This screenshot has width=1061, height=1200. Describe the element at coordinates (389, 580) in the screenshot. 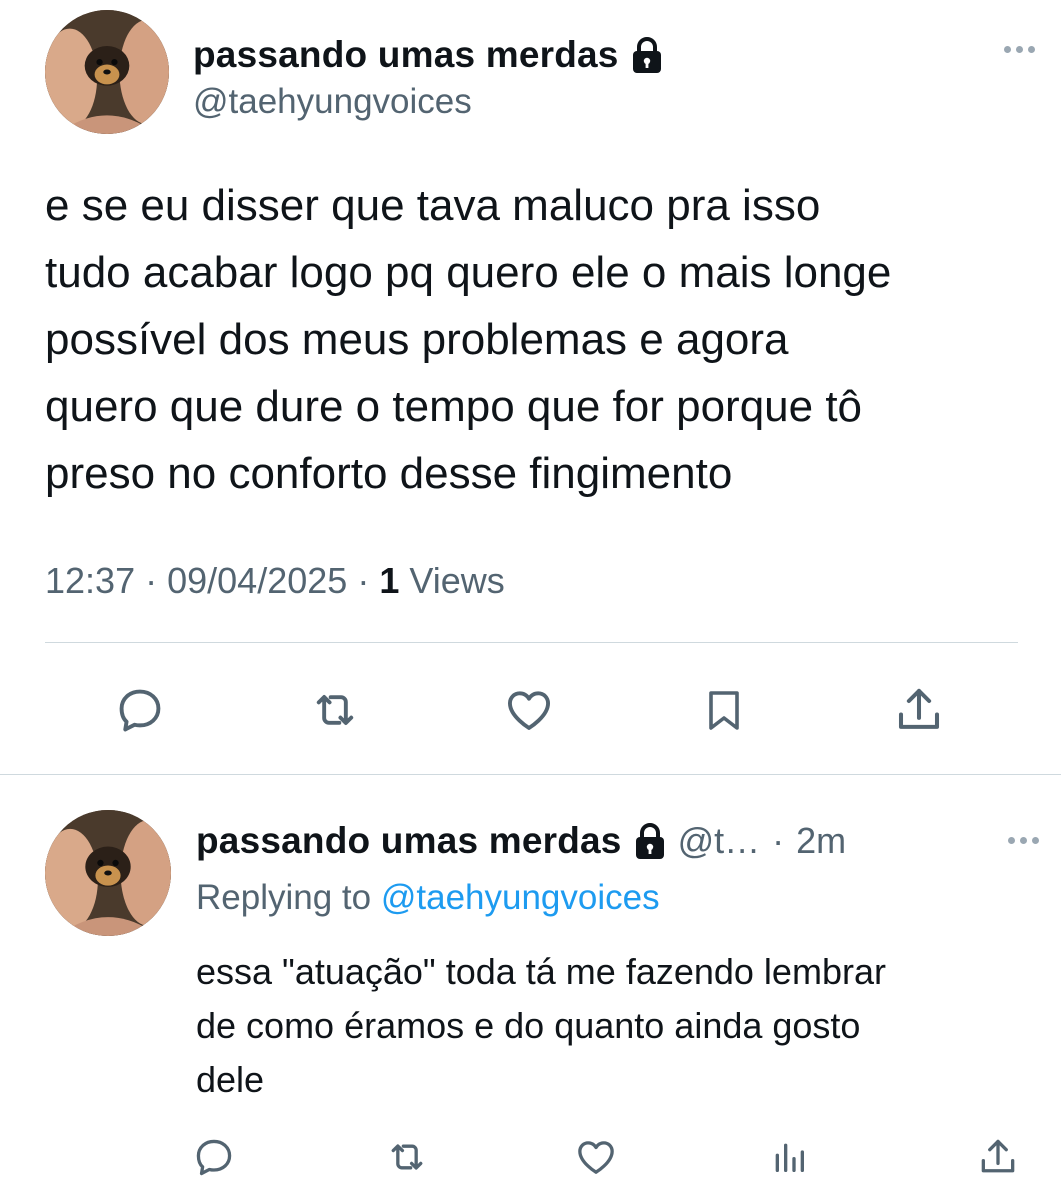

I see `views-count: 1` at that location.